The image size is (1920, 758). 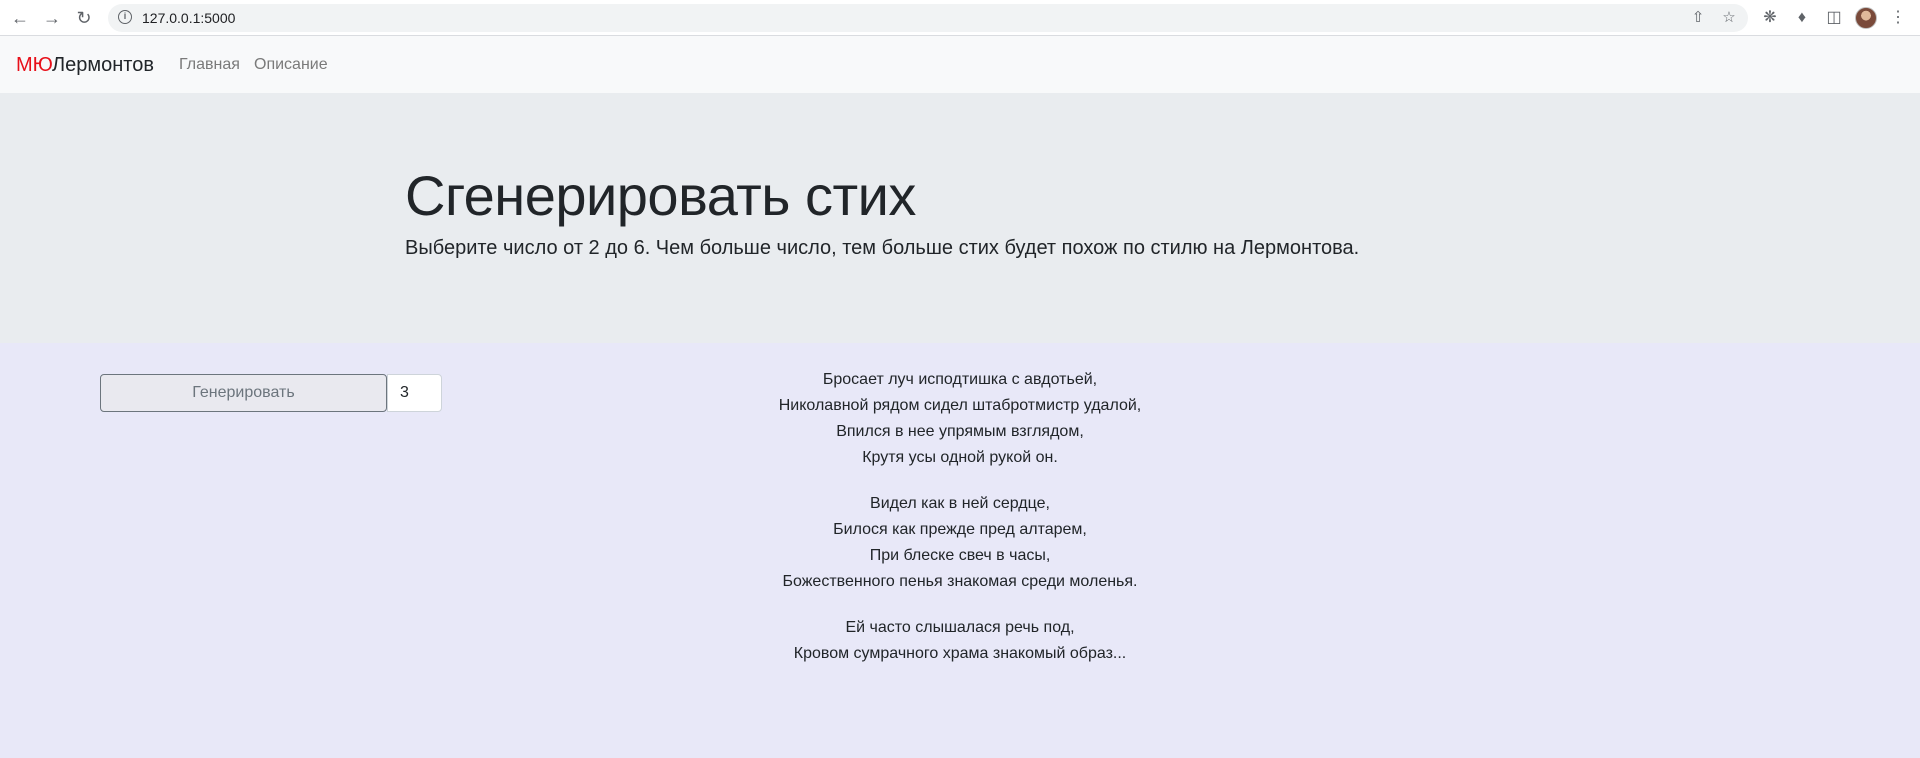 What do you see at coordinates (1729, 18) in the screenshot?
I see `bookmark-star-icon: ☆` at bounding box center [1729, 18].